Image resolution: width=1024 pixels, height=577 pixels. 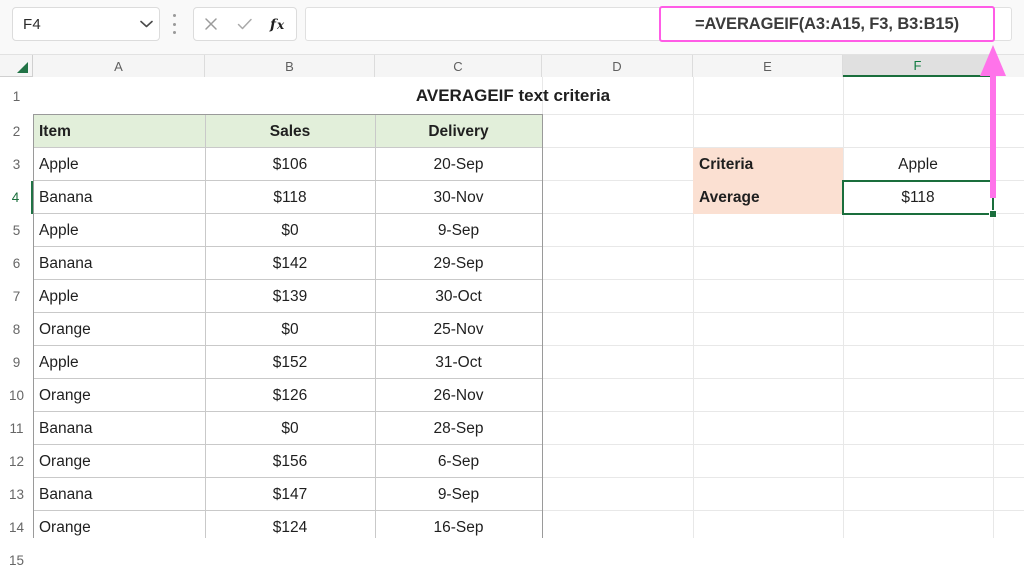 What do you see at coordinates (458, 296) in the screenshot?
I see `table-row: 30-Oct` at bounding box center [458, 296].